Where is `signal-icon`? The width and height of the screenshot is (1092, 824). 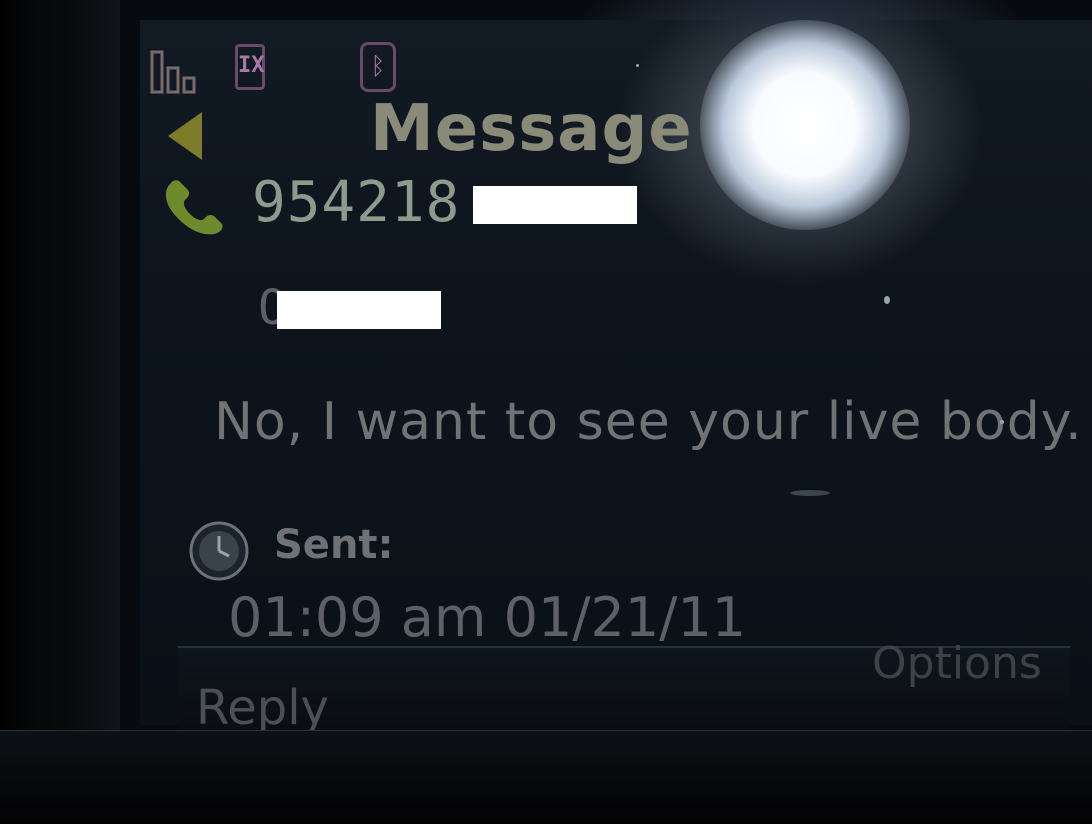
signal-icon is located at coordinates (173, 72).